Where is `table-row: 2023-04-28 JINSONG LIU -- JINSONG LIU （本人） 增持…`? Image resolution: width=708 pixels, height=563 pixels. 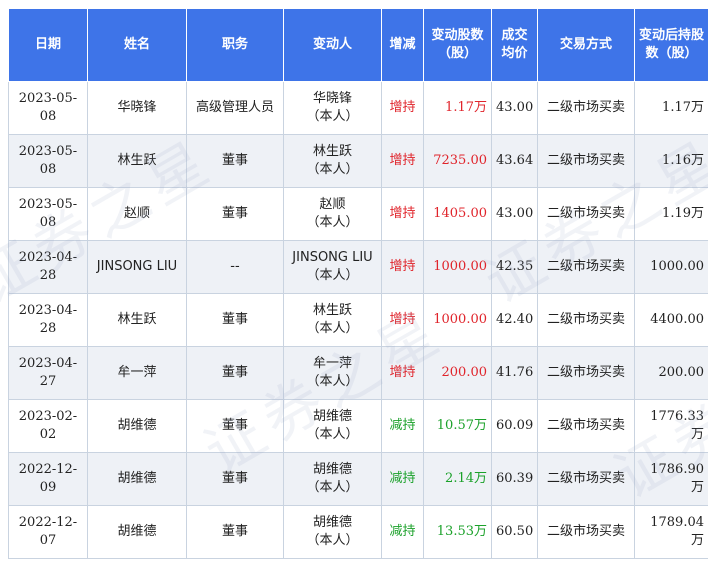
table-row: 2023-04-28 JINSONG LIU -- JINSONG LIU （本人） 增持… is located at coordinates (358, 267).